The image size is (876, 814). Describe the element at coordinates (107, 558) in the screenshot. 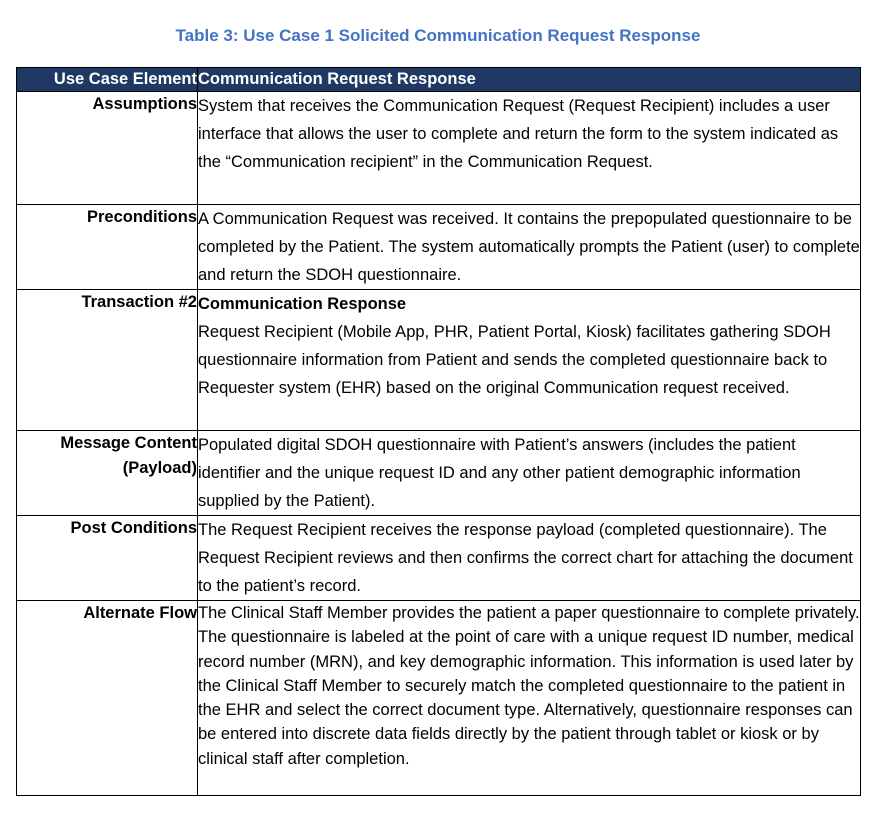

I see `row-element-label: Post Conditions` at that location.